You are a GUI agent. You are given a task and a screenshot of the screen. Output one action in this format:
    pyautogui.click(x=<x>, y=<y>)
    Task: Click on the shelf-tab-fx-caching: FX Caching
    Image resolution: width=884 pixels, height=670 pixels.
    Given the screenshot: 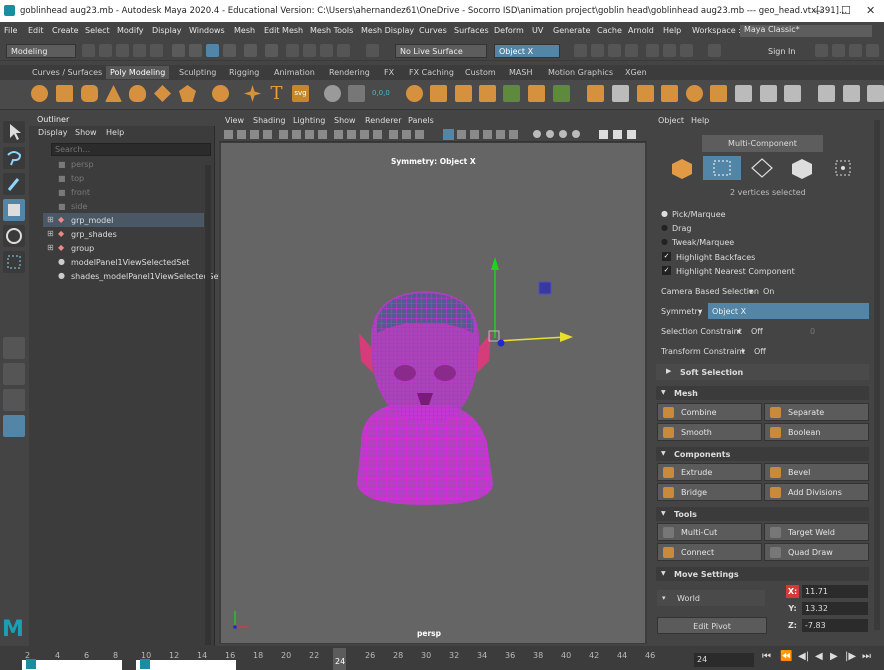 What is the action you would take?
    pyautogui.click(x=431, y=72)
    